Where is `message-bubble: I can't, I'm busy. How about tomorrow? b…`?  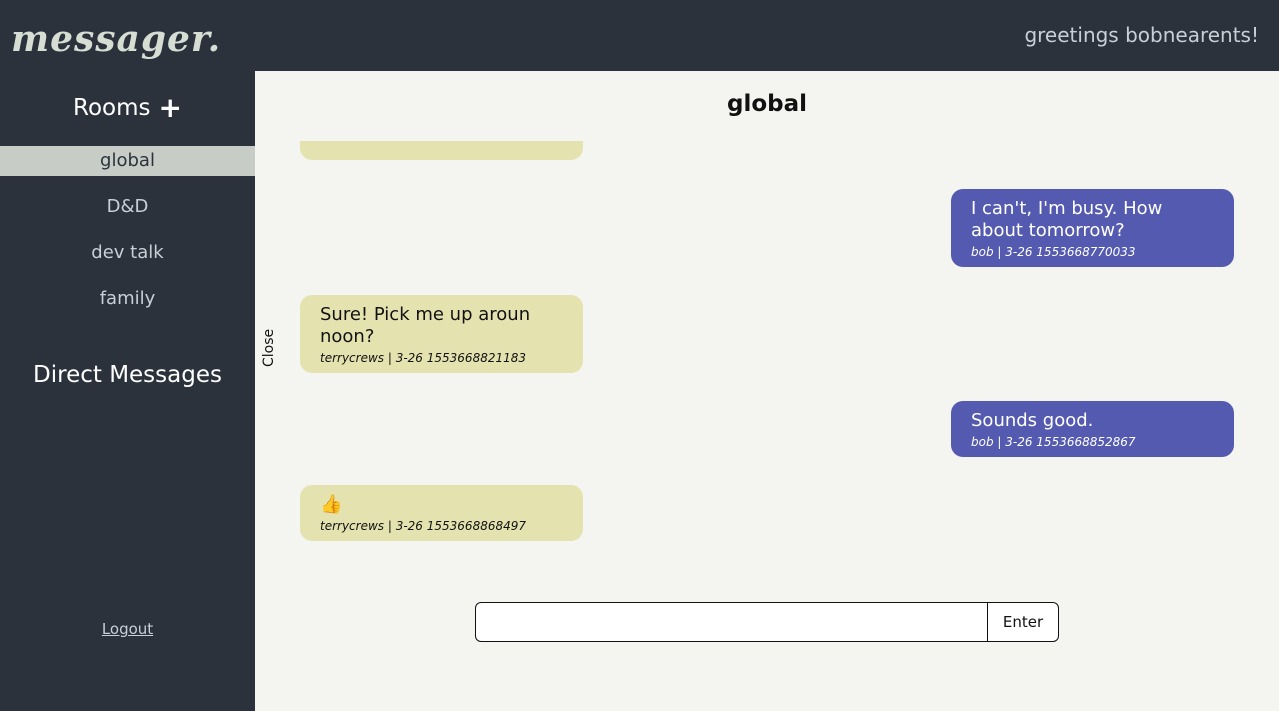
message-bubble: I can't, I'm busy. How about tomorrow? b… is located at coordinates (1092, 228).